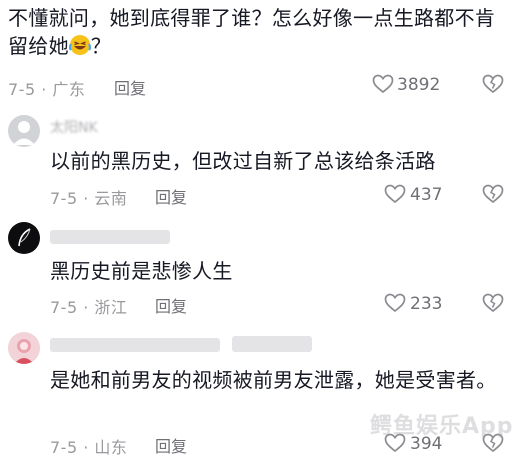  I want to click on comment-4-avatar, so click(24, 348).